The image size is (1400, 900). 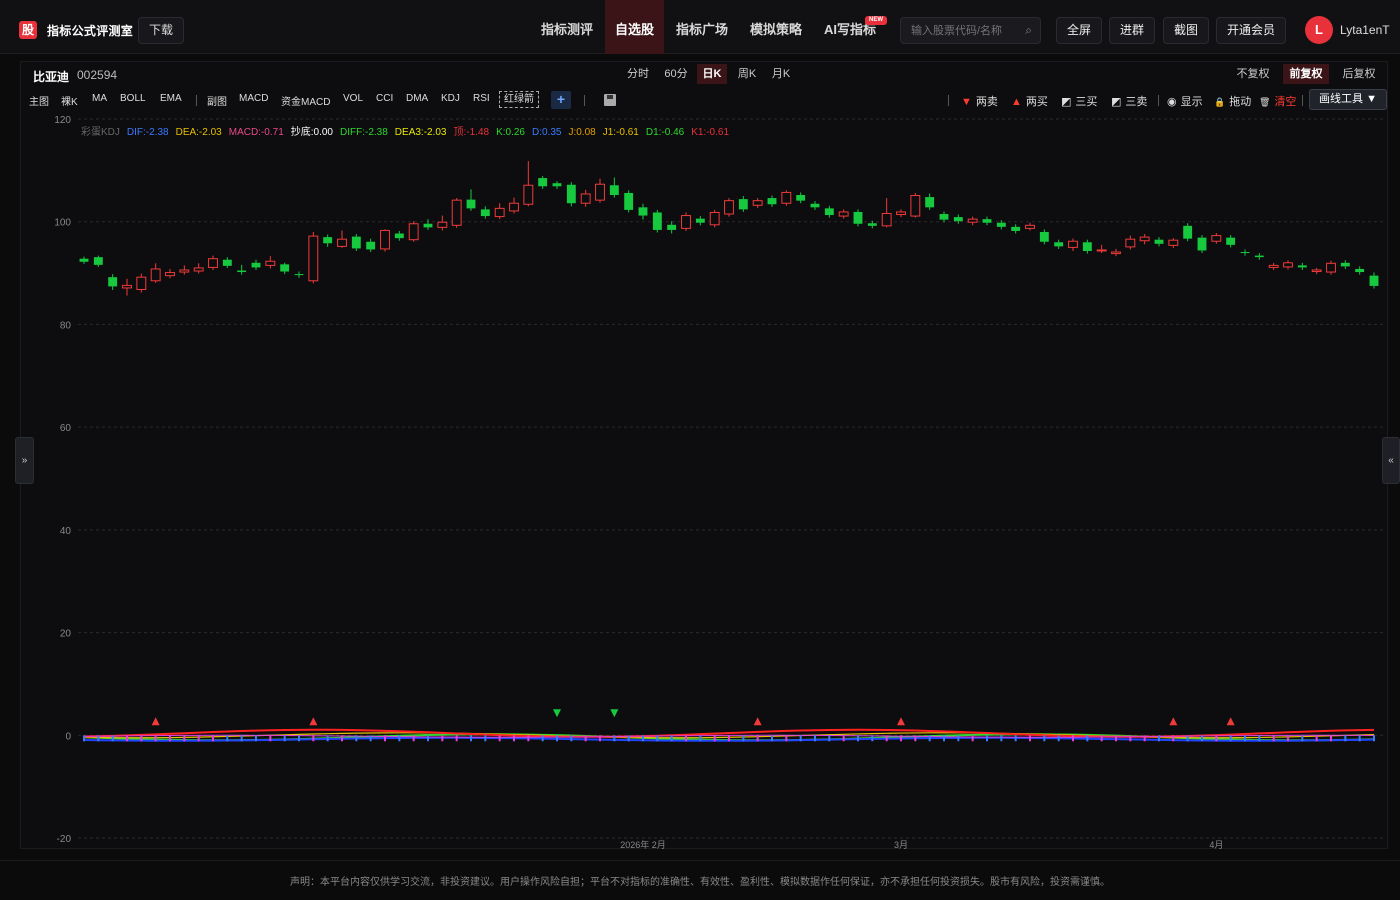 What do you see at coordinates (24, 460) in the screenshot?
I see `expand-left-sidebar-icon: »` at bounding box center [24, 460].